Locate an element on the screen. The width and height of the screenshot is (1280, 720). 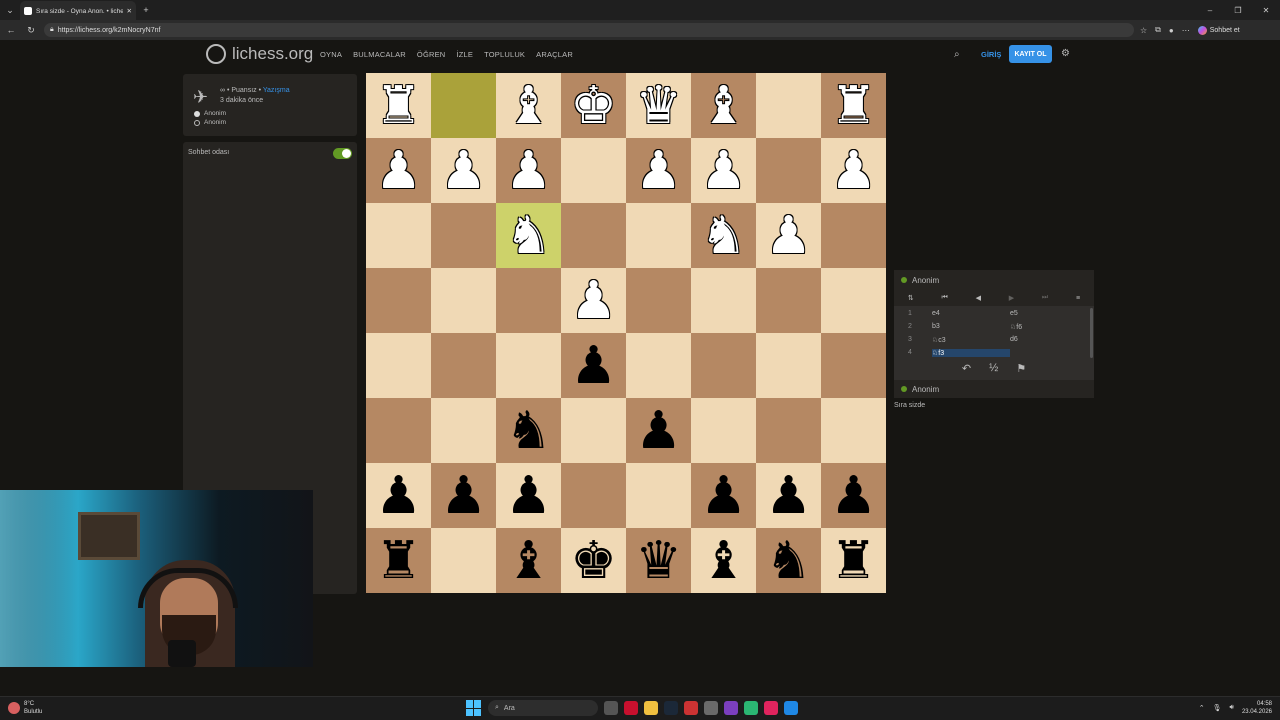
move-list-scrollbar is located at coordinates (1091, 333).